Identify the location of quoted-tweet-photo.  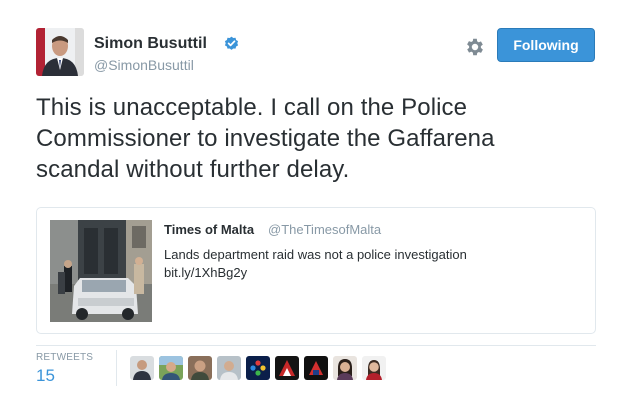
(101, 271).